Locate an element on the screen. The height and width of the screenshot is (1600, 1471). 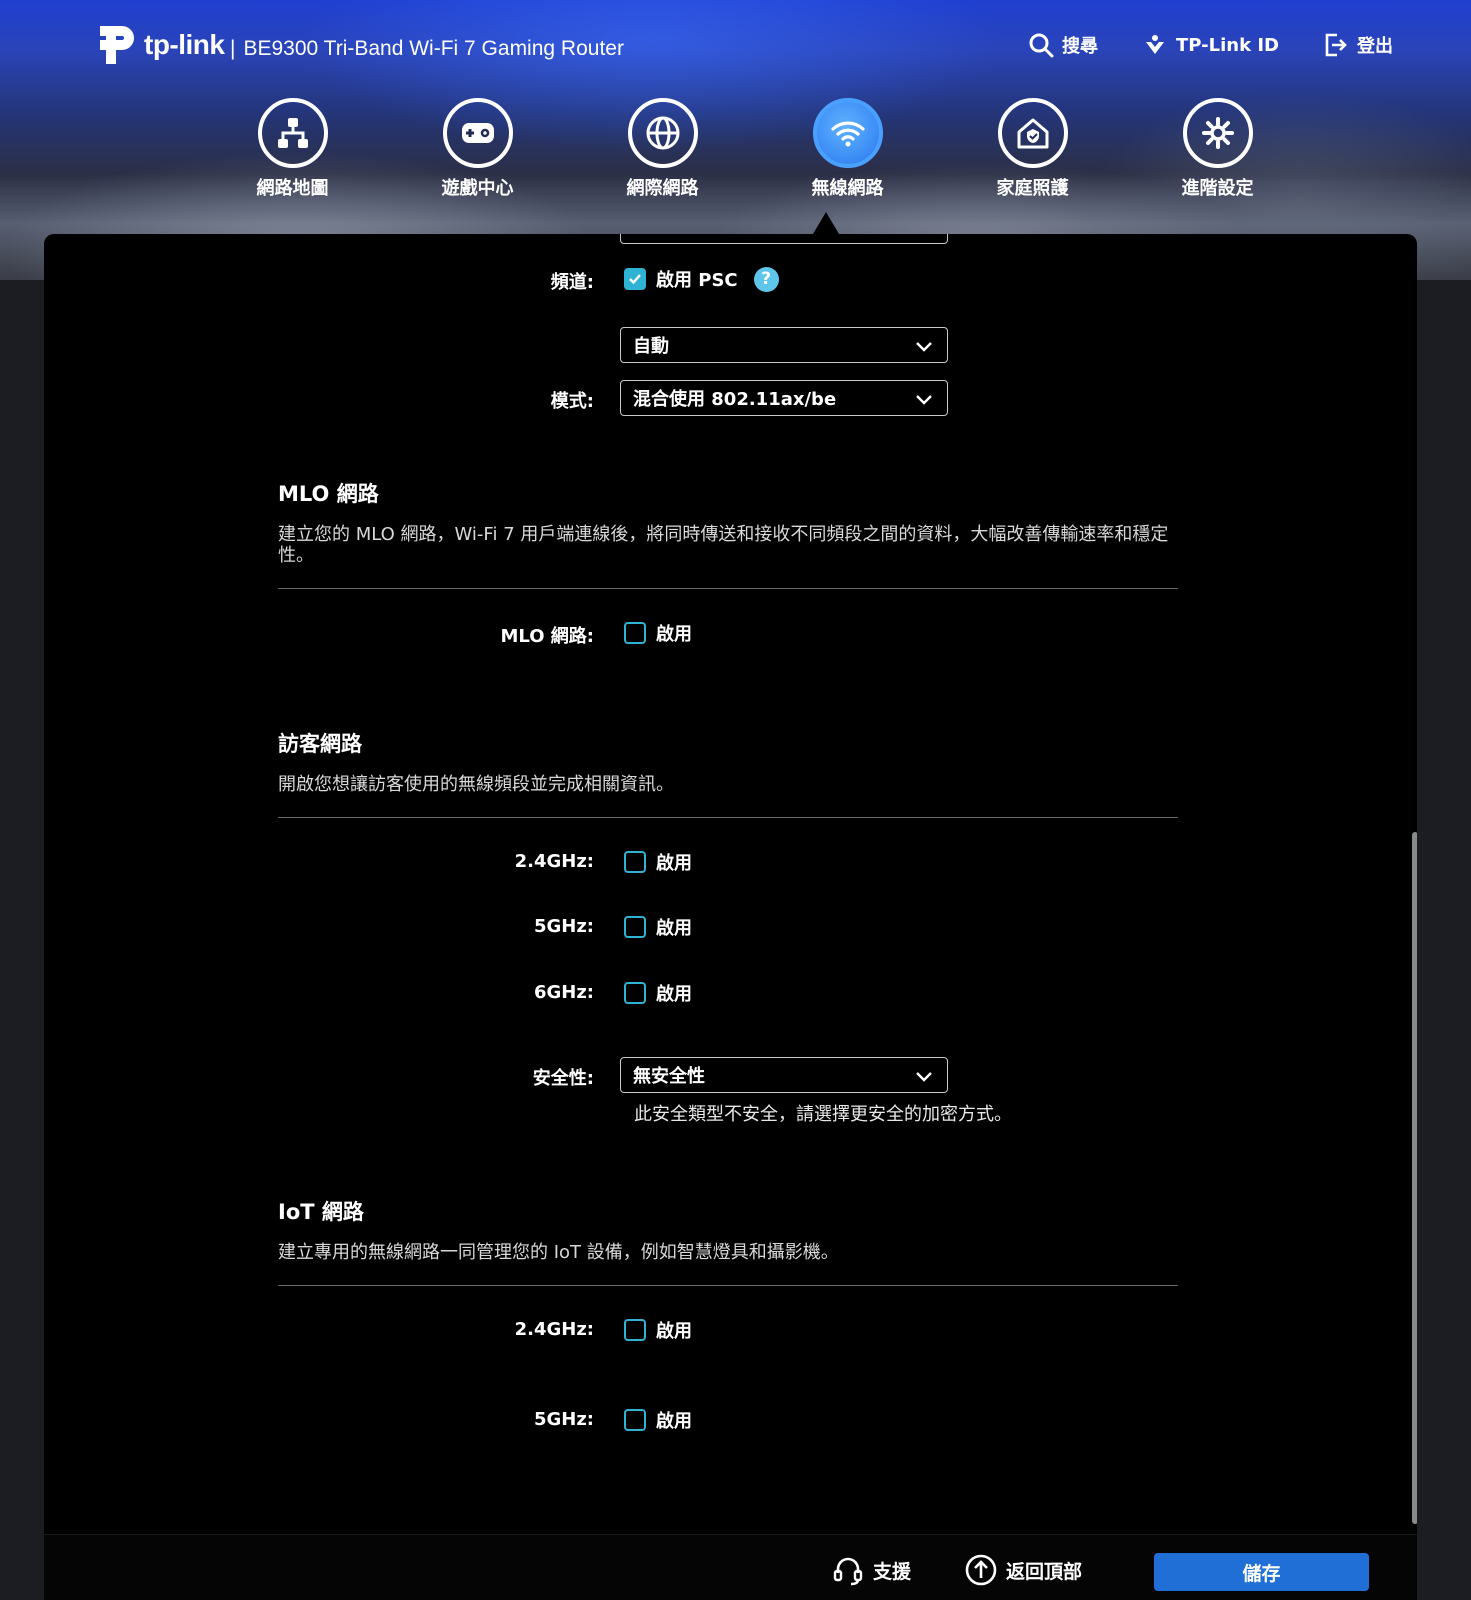
home-care-icon is located at coordinates (1032, 133).